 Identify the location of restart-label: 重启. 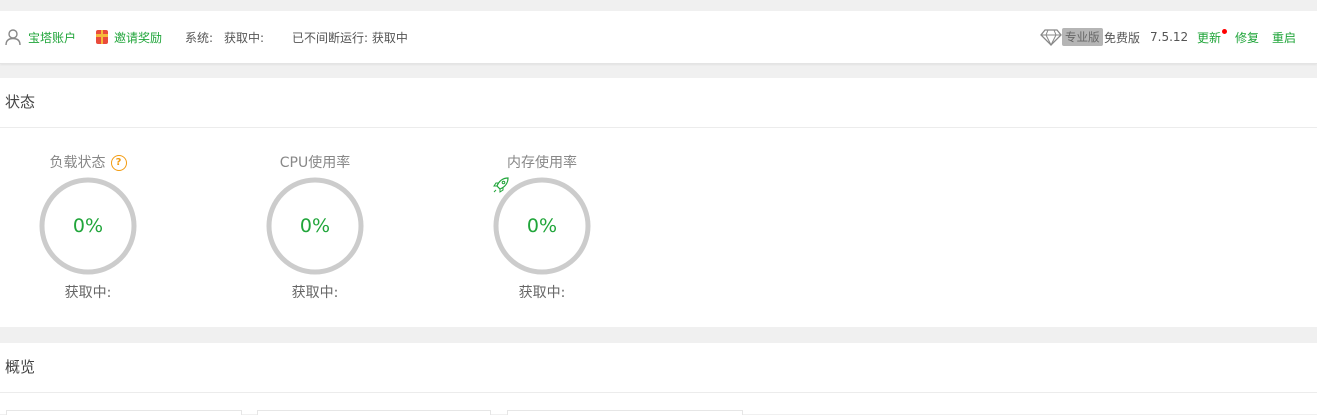
(1284, 37).